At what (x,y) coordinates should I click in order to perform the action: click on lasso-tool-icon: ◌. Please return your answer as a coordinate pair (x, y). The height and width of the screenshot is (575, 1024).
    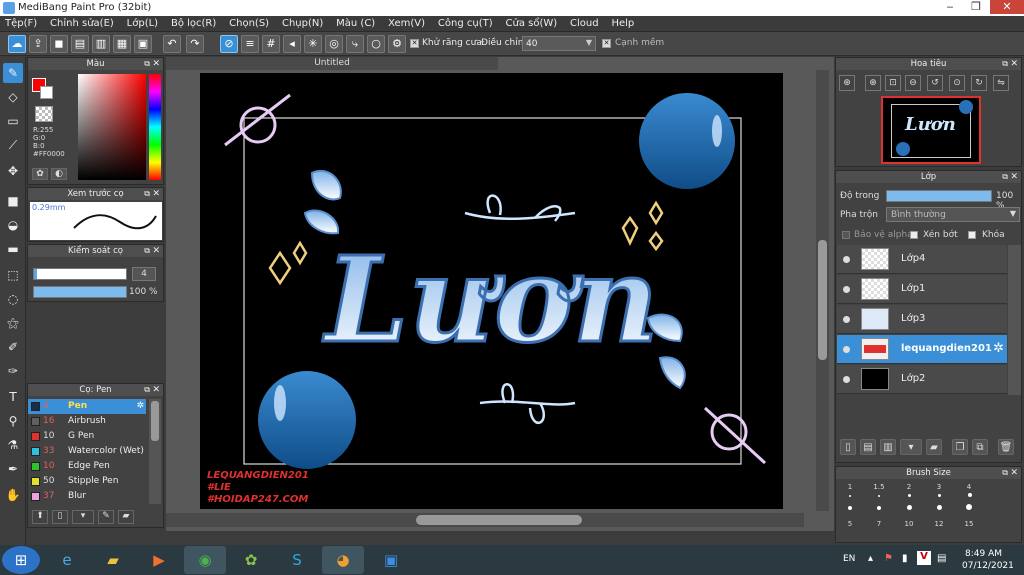
    Looking at the image, I should click on (13, 299).